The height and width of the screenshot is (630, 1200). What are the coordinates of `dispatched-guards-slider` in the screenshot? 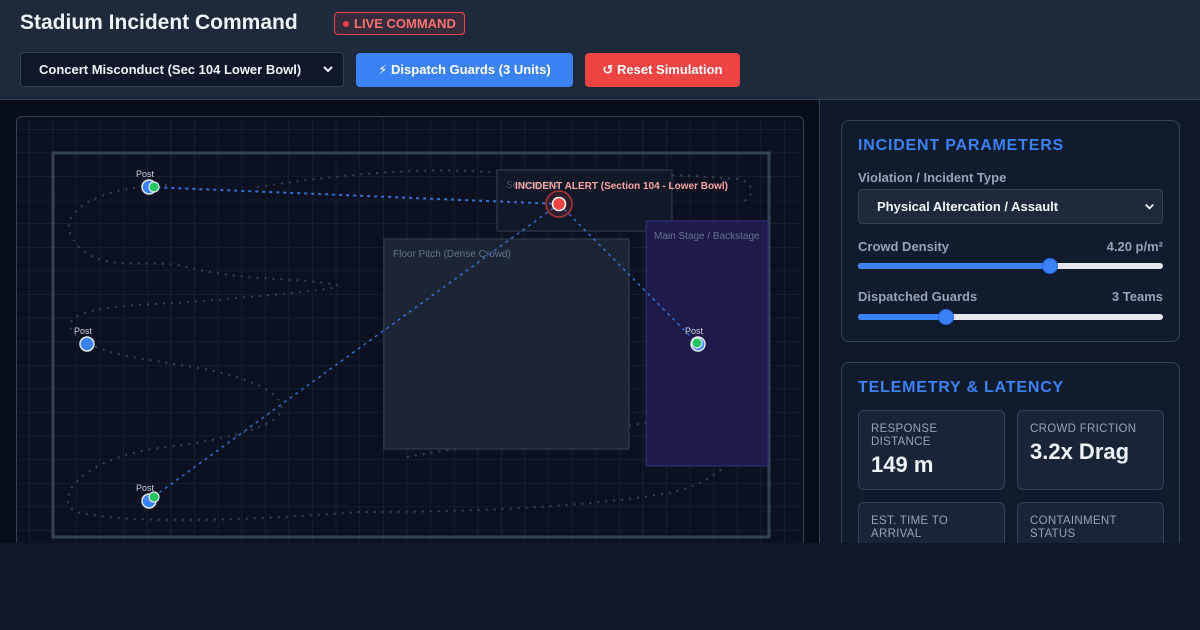 It's located at (1010, 317).